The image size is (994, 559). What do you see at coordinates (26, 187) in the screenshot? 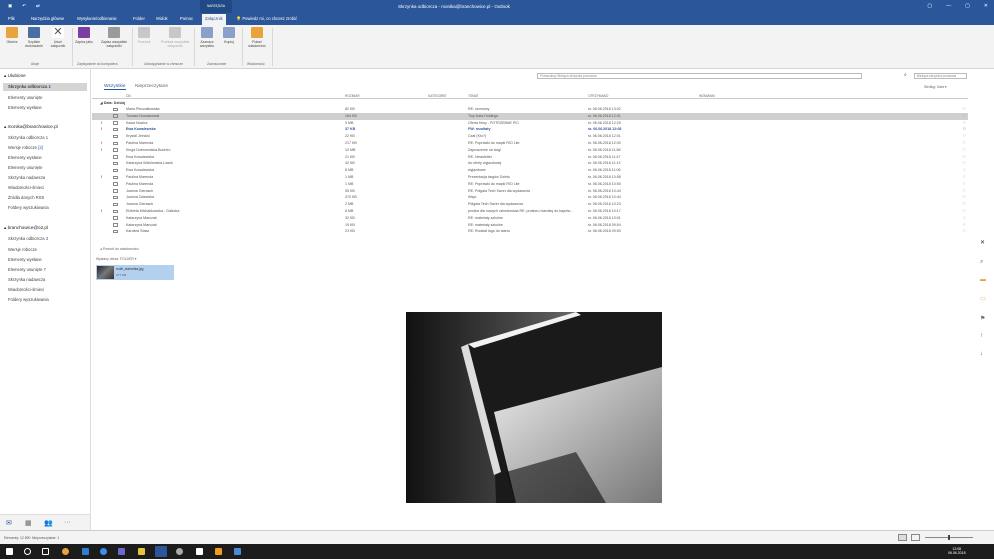
I see `folder-acc1-junk: Wiadomości-śmieci` at bounding box center [26, 187].